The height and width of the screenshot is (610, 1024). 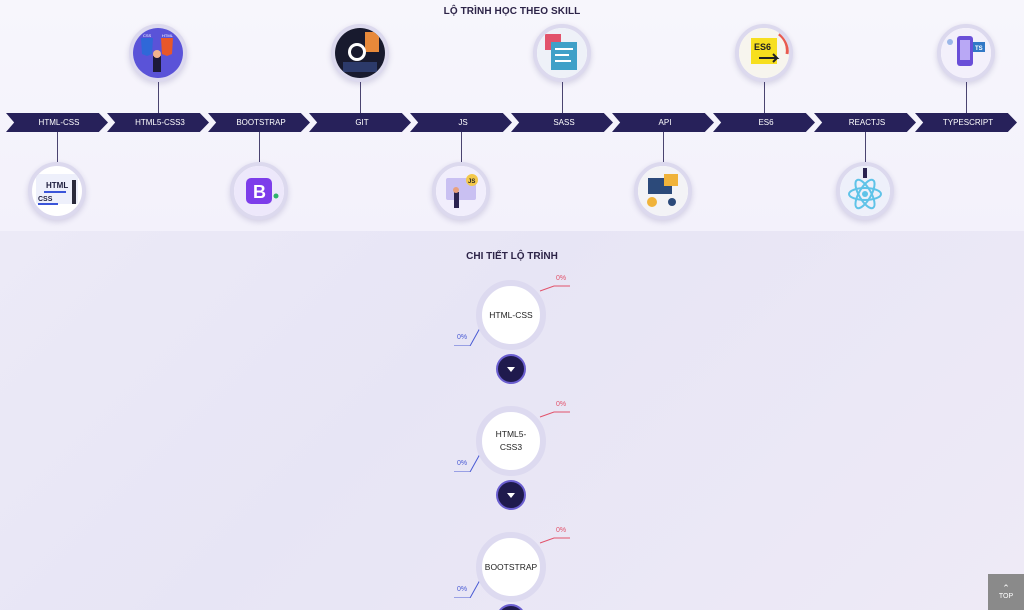 I want to click on step-label: API, so click(x=665, y=122).